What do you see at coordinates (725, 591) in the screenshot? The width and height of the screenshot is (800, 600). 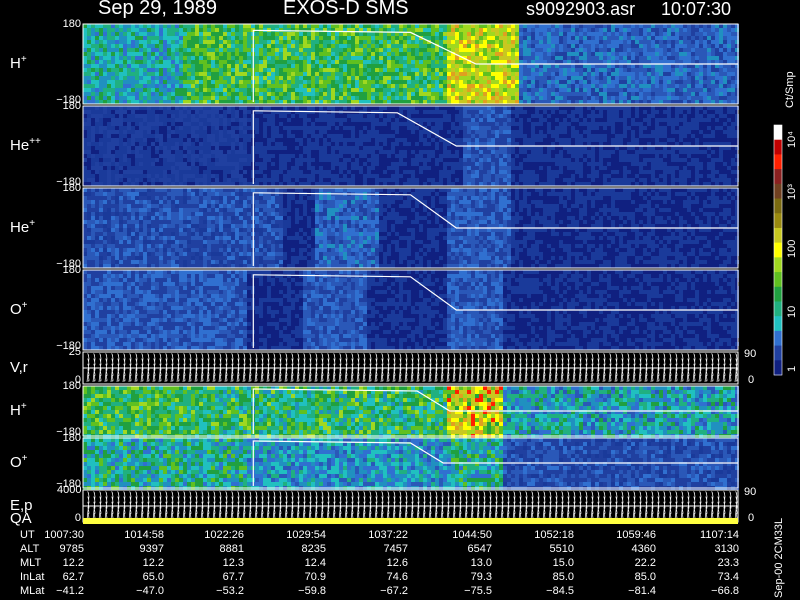 I see `table-cell: −66.8` at bounding box center [725, 591].